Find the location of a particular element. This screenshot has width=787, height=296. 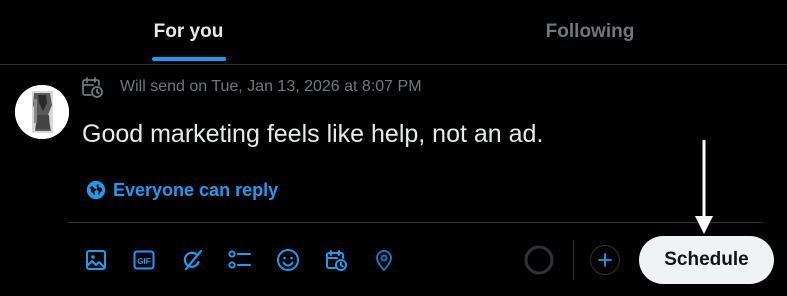

reply-setting-button: Everyone can reply is located at coordinates (182, 190).